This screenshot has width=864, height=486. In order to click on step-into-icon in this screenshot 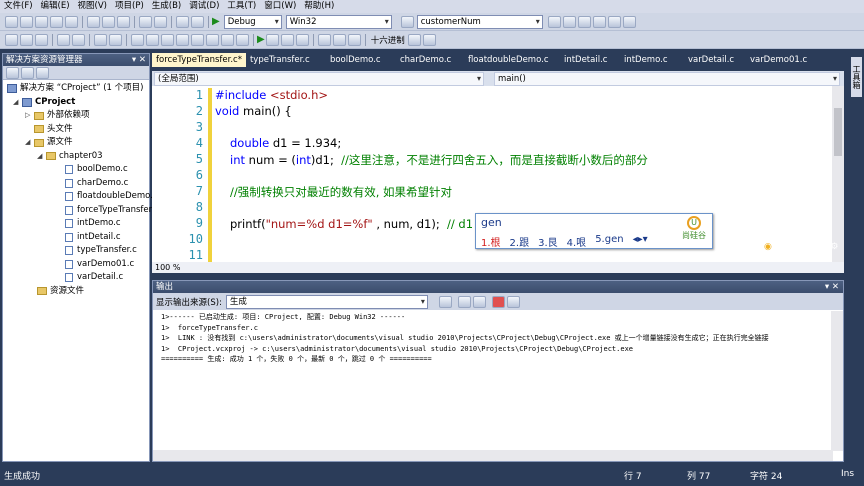, I will do `click(324, 39)`.